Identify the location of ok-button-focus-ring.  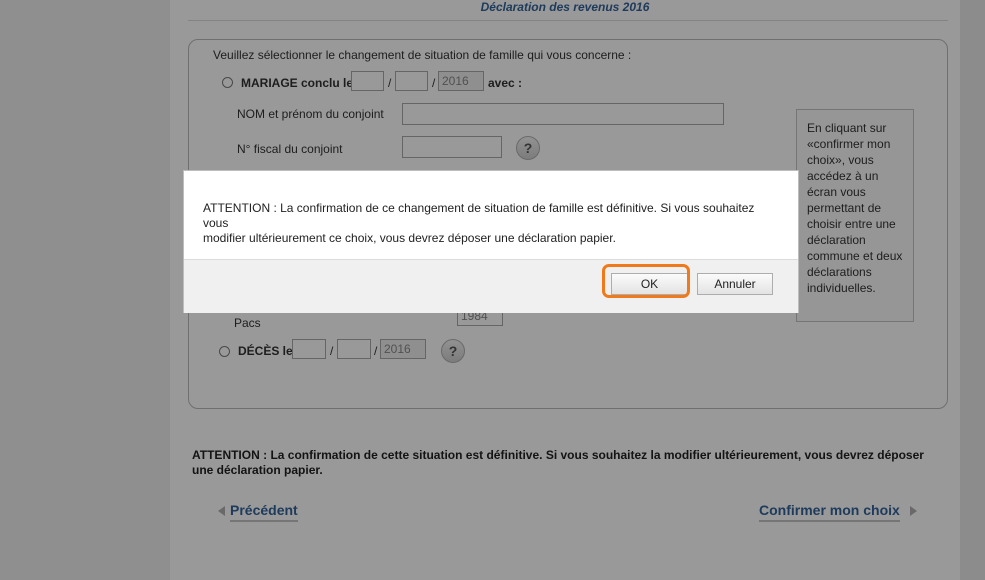
(646, 281).